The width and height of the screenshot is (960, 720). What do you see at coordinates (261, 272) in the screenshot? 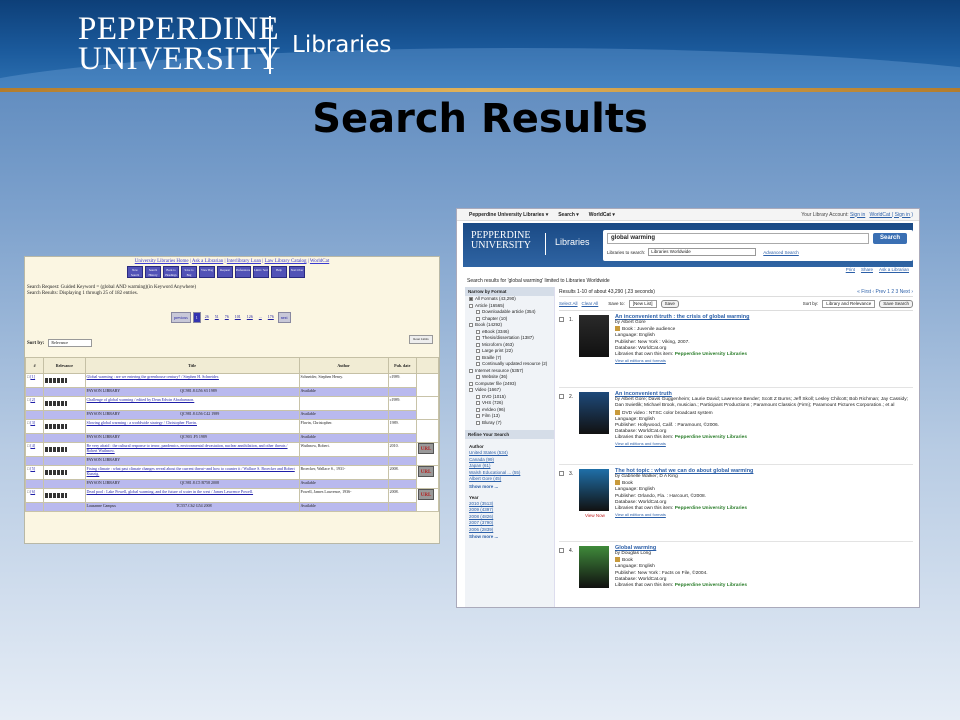
I see `old-nav-button: Limit / Sort` at bounding box center [261, 272].